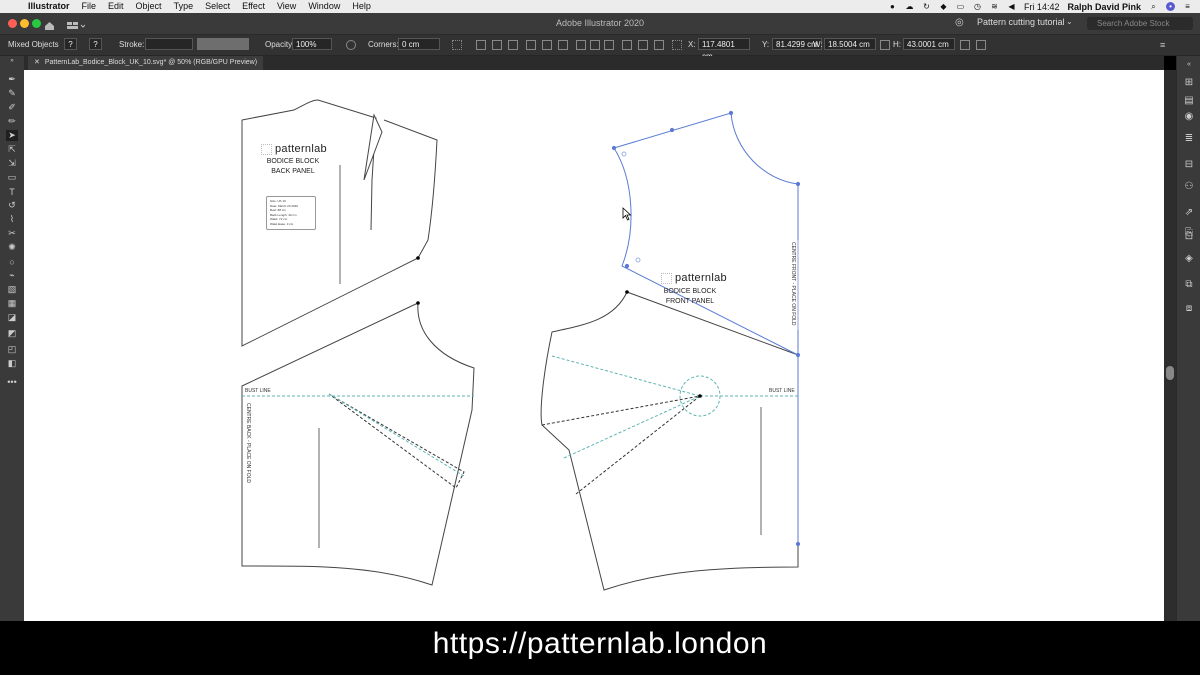 Image resolution: width=1200 pixels, height=675 pixels. What do you see at coordinates (1153, 6) in the screenshot?
I see `spotlight-icon: ⌕` at bounding box center [1153, 6].